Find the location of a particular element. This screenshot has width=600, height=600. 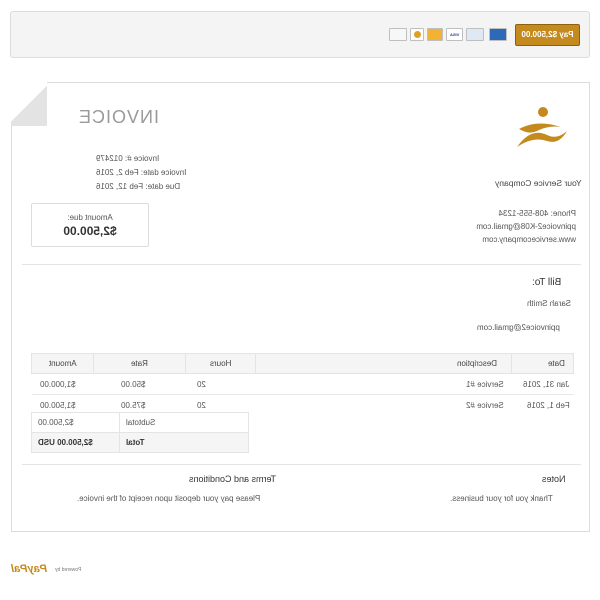

row1-description: Service #1 is located at coordinates (383, 384).